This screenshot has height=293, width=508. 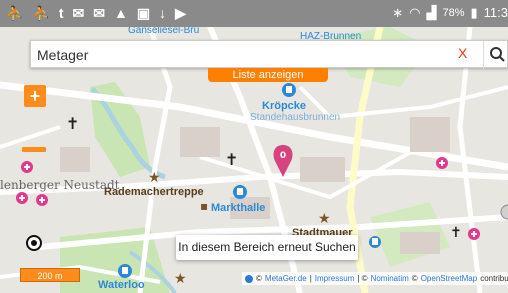 What do you see at coordinates (204, 206) in the screenshot?
I see `attraction-star-icon: ▪` at bounding box center [204, 206].